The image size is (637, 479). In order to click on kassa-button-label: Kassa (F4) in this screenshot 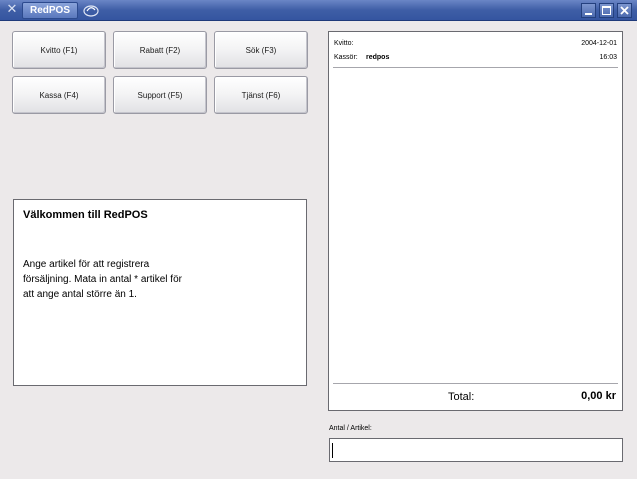, I will do `click(59, 95)`.